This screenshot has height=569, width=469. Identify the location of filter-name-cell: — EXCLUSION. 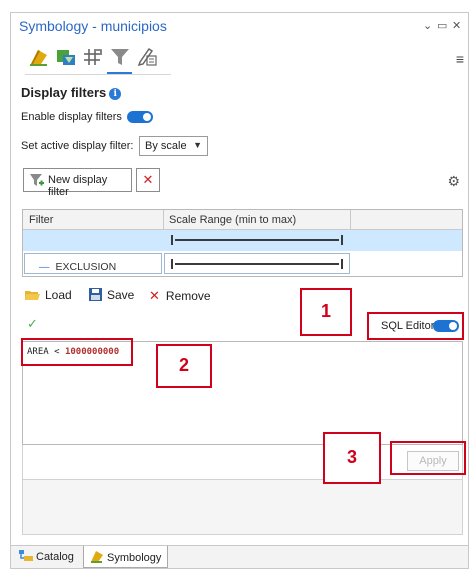
(93, 263).